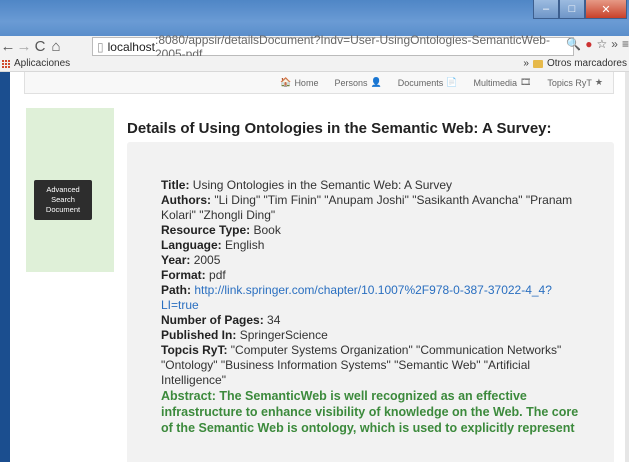 Image resolution: width=629 pixels, height=462 pixels. I want to click on bookmarks-bar: Aplicaciones » Otros marcadores, so click(314, 64).